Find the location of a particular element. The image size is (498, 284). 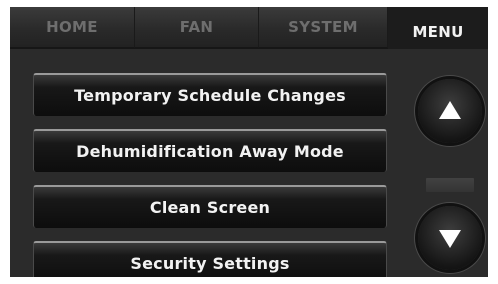

arrow-down-icon is located at coordinates (450, 239).